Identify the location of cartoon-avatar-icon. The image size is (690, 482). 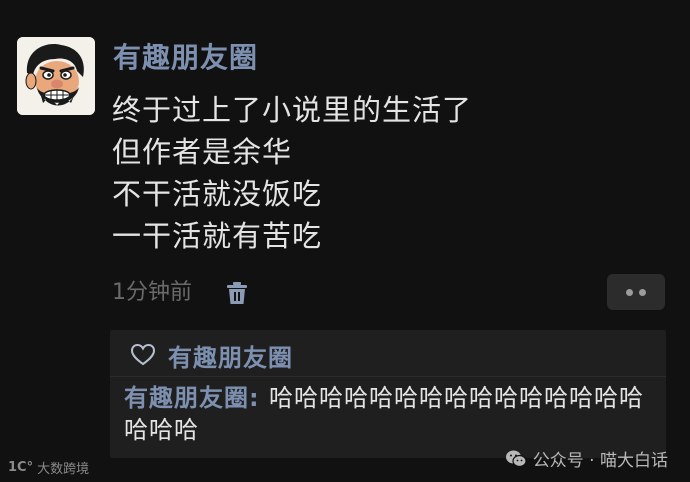
(56, 76).